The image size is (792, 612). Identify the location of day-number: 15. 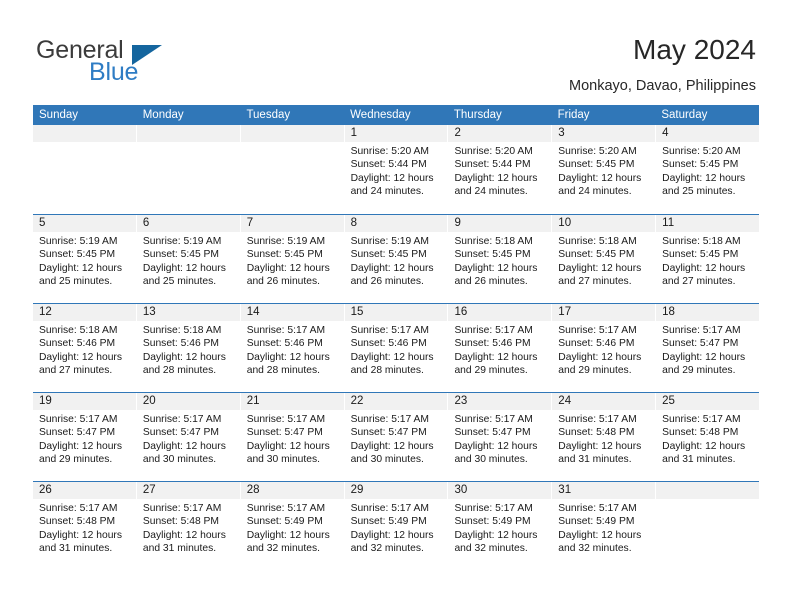
(396, 312).